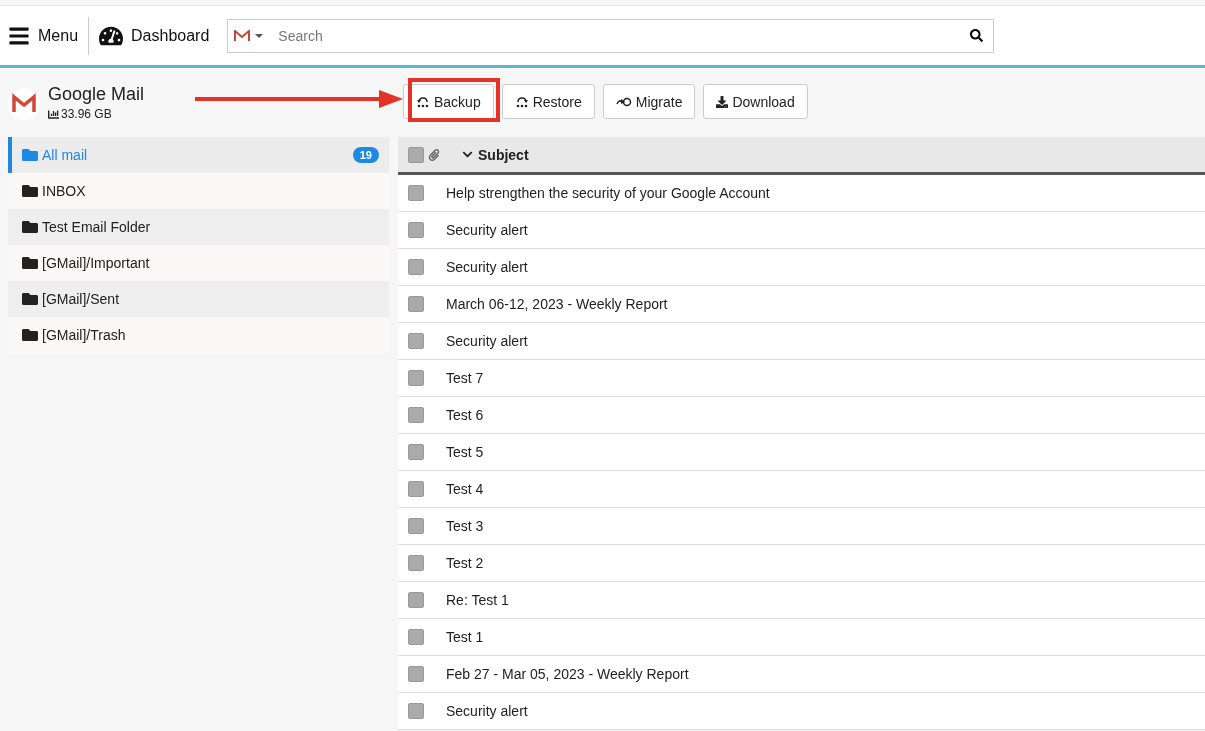 The image size is (1205, 731). What do you see at coordinates (722, 101) in the screenshot?
I see `download-icon` at bounding box center [722, 101].